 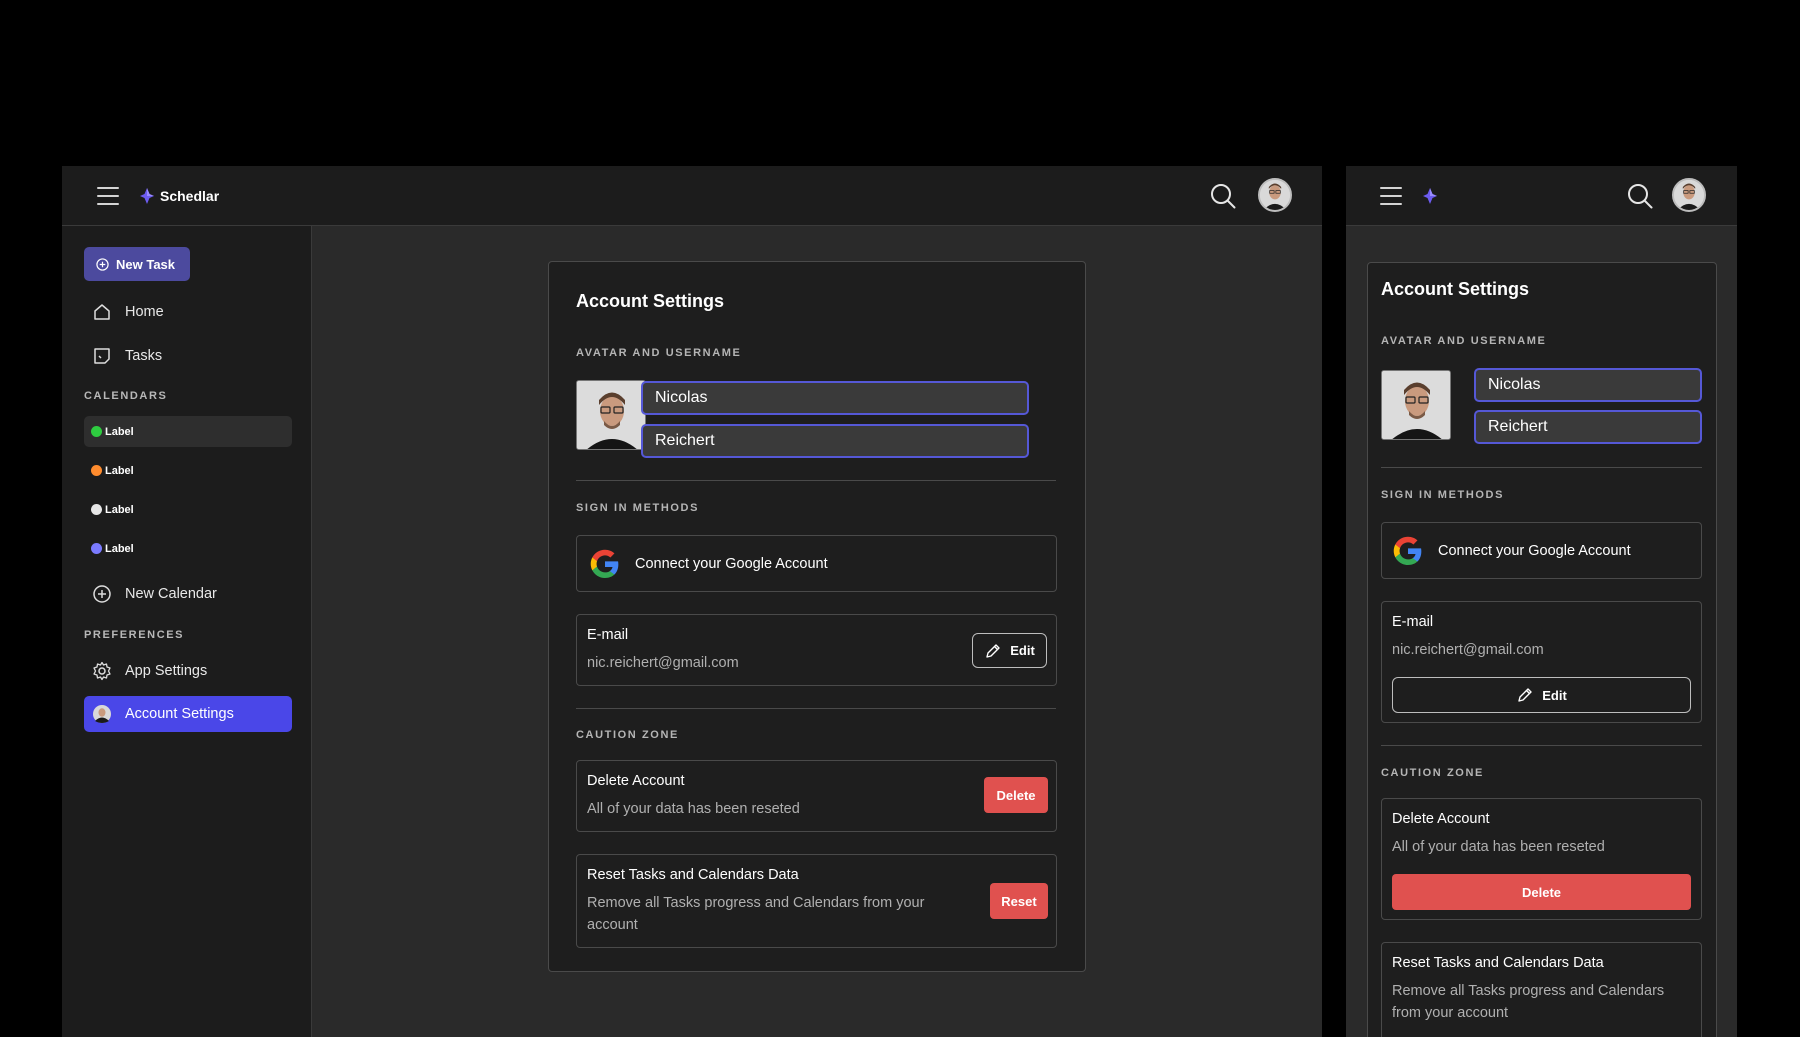 What do you see at coordinates (1441, 819) in the screenshot?
I see `delete-account-title: Delete Account` at bounding box center [1441, 819].